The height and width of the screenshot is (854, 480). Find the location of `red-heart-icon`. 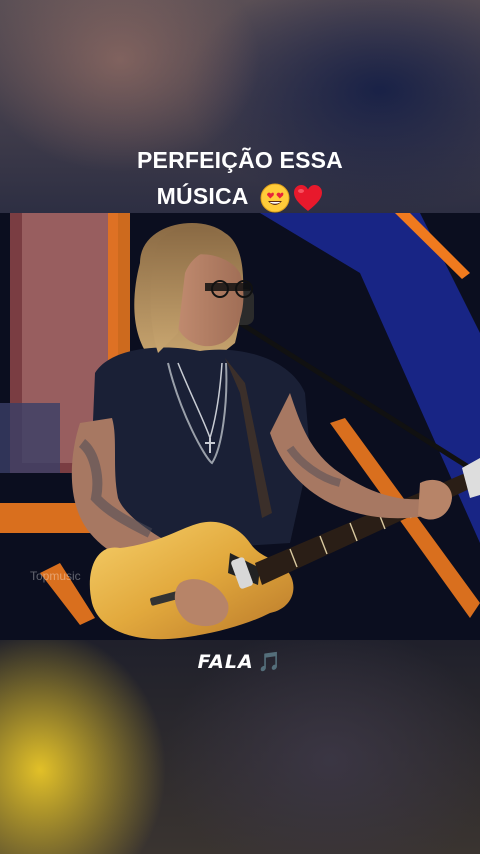

red-heart-icon is located at coordinates (308, 197).